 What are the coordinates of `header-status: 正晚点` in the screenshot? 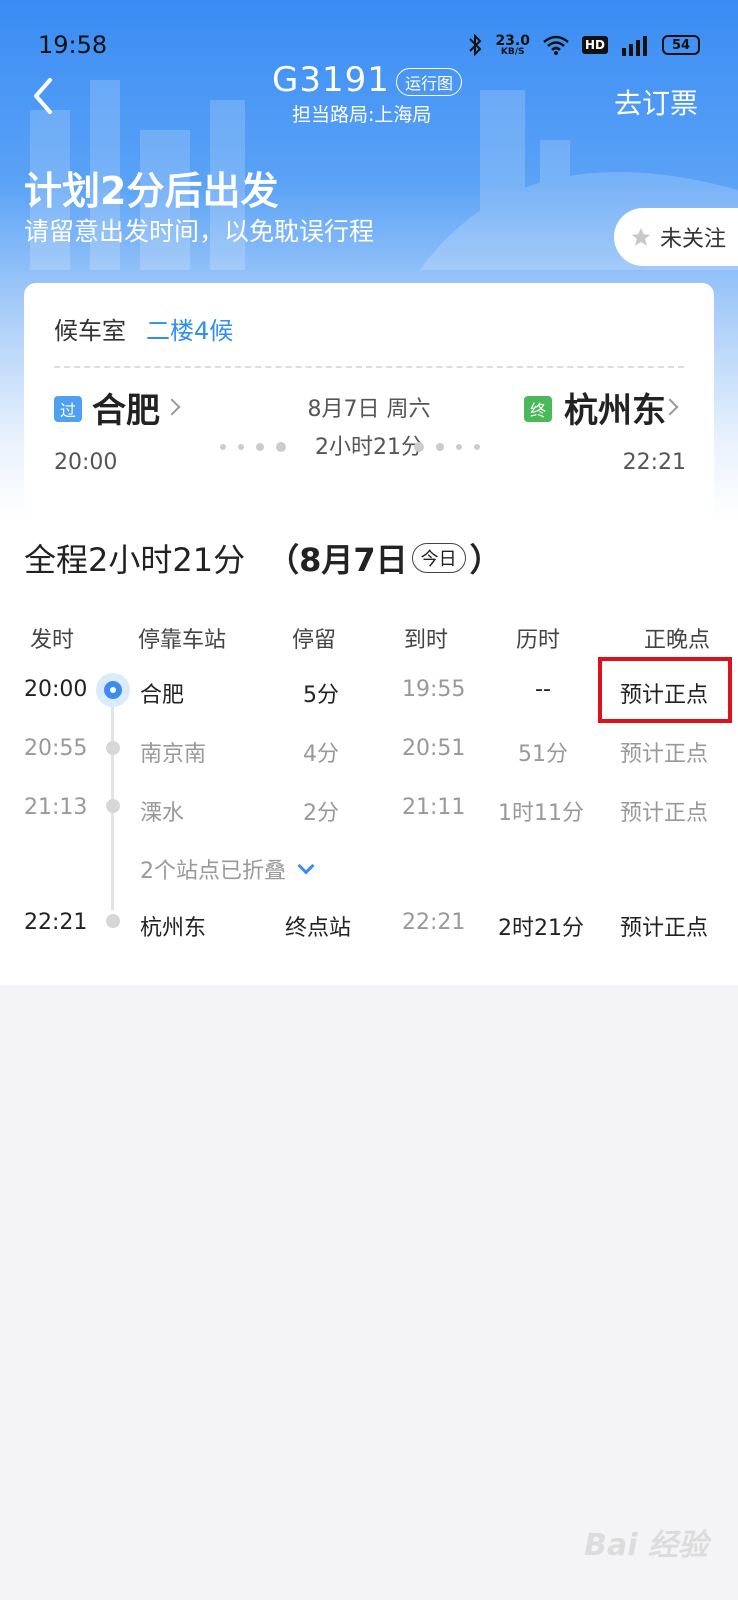 It's located at (677, 640).